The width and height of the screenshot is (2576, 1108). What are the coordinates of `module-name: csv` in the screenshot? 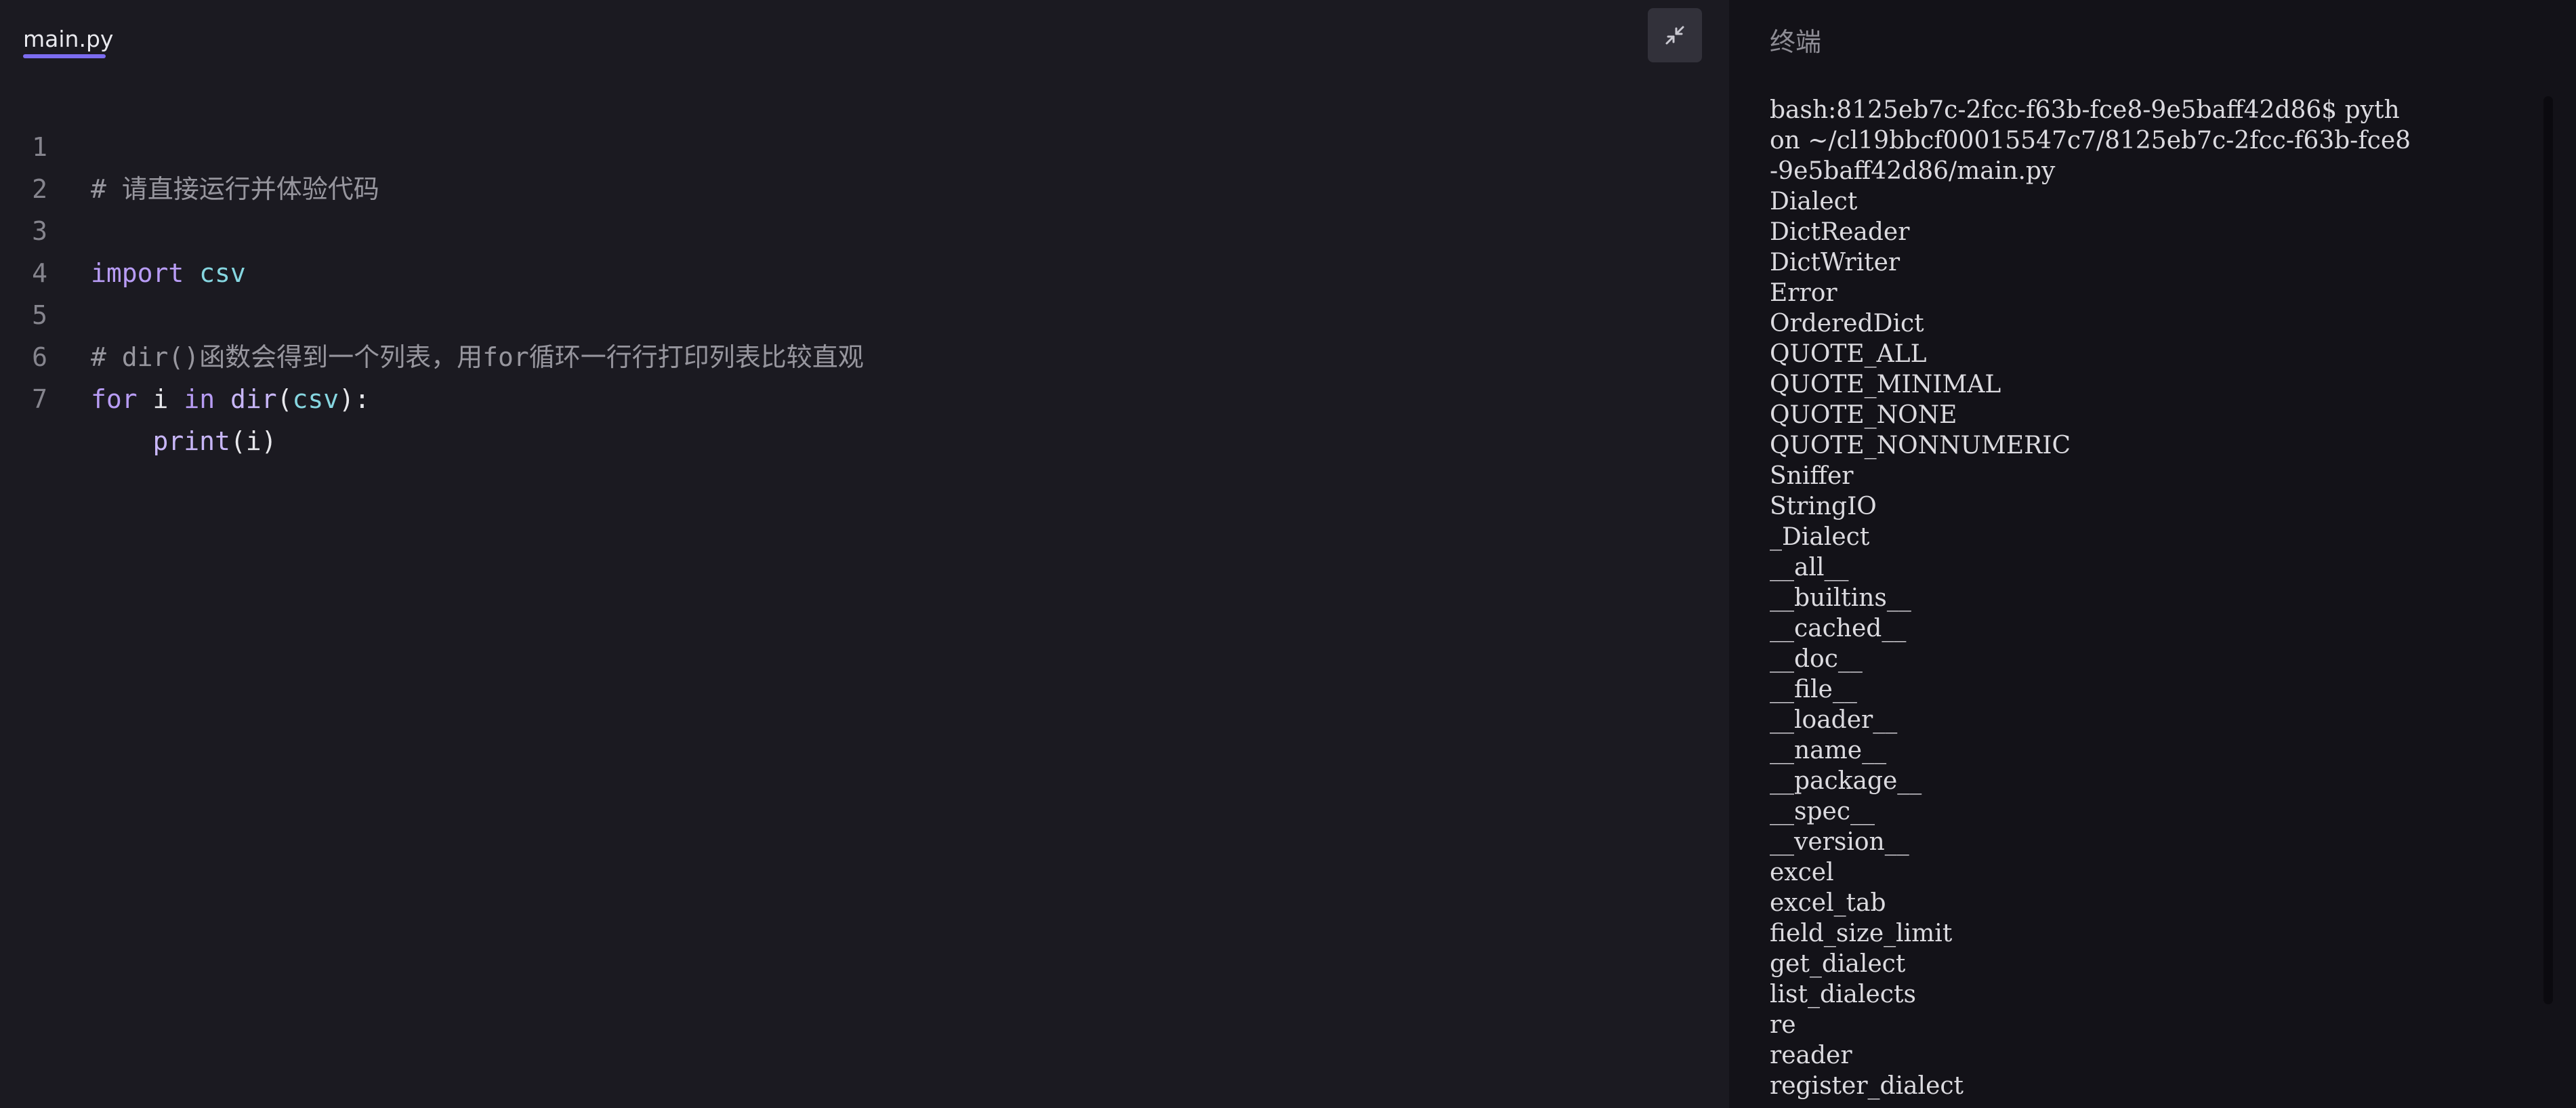 It's located at (315, 399).